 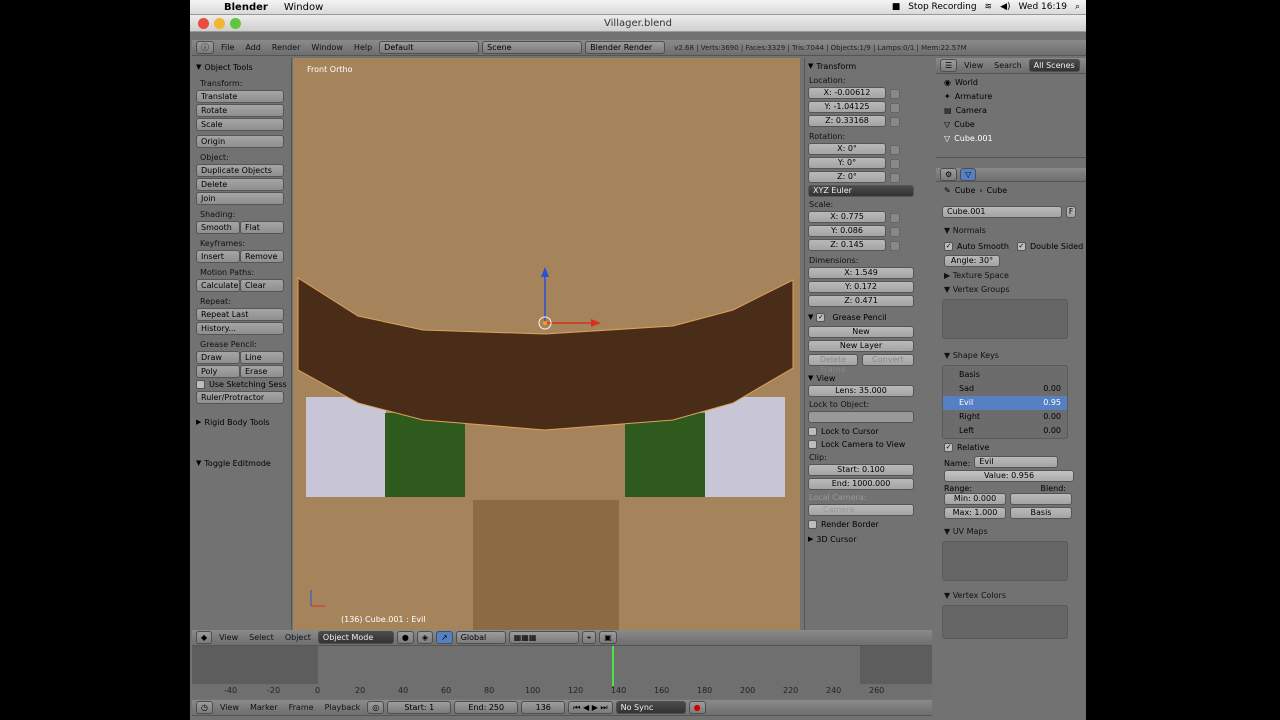 I want to click on vertex-colors-list, so click(x=1005, y=622).